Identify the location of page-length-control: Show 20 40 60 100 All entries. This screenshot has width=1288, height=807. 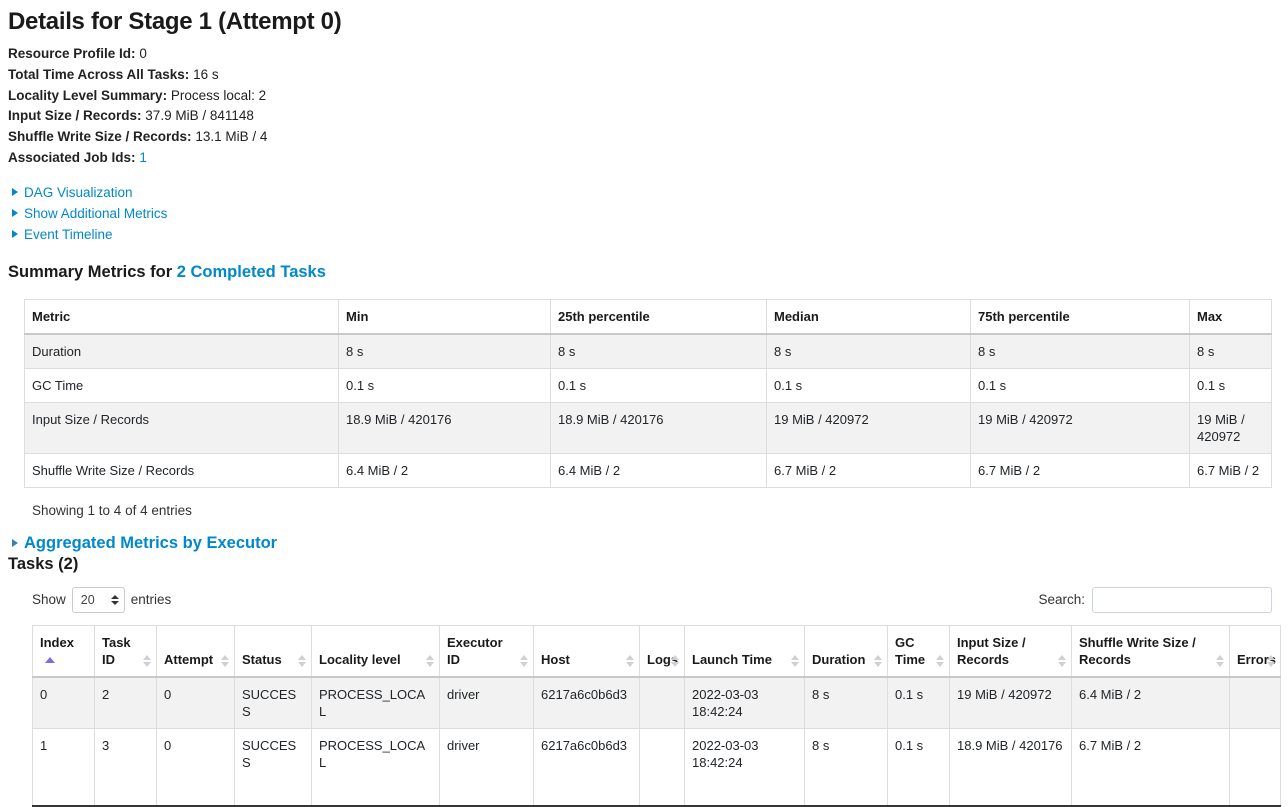
(102, 599).